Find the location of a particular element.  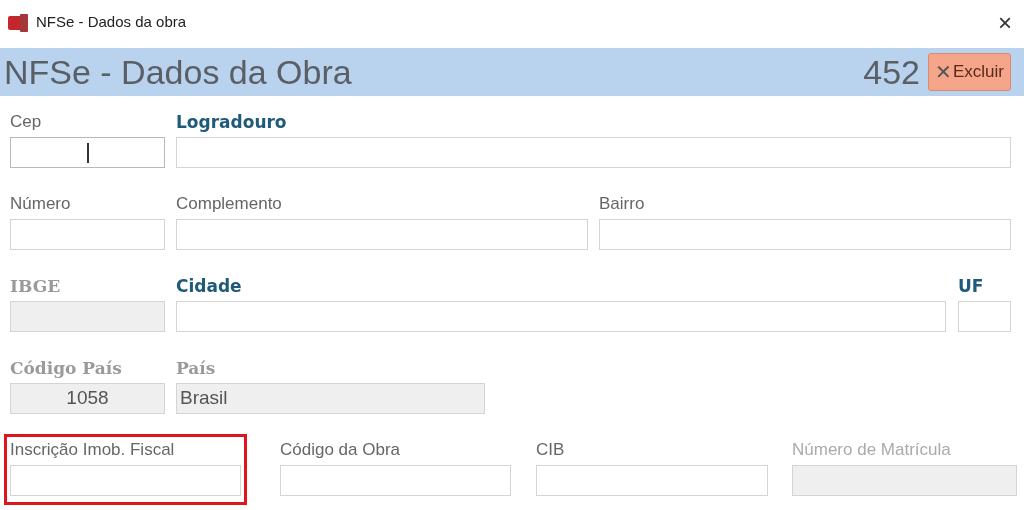

field-label: Logradouro is located at coordinates (232, 122).